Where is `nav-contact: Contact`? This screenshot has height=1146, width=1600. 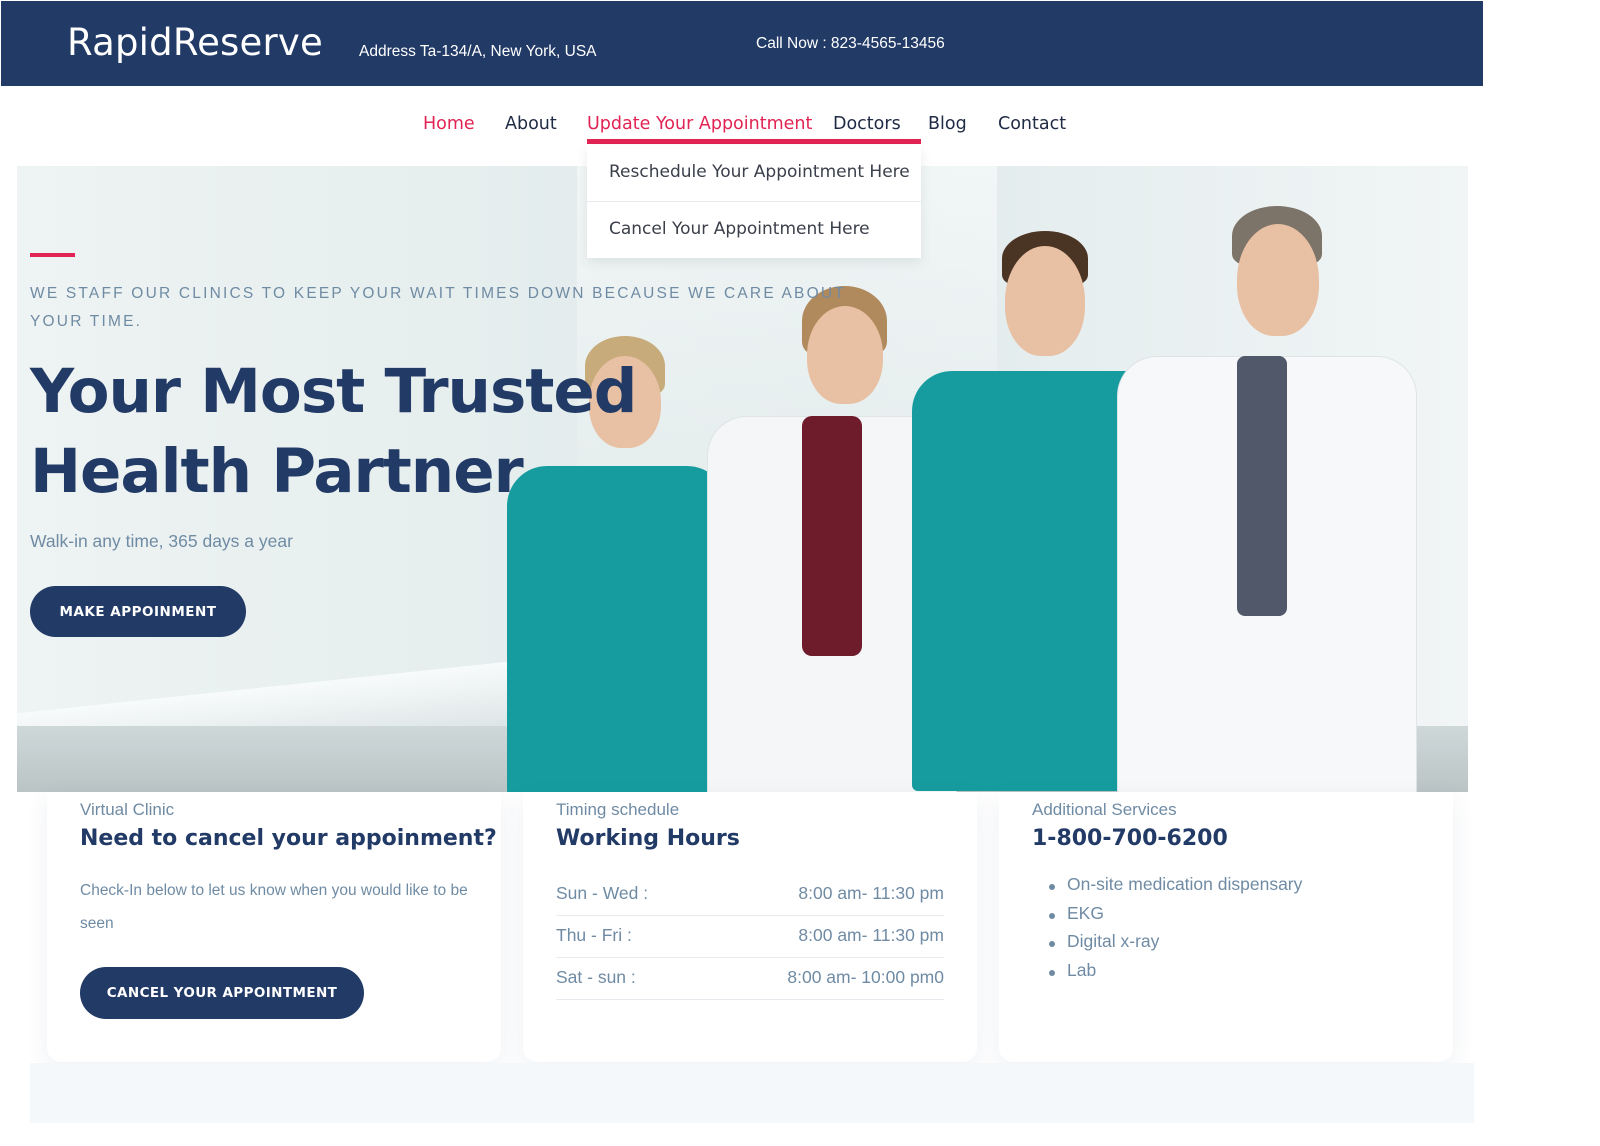
nav-contact: Contact is located at coordinates (1032, 124).